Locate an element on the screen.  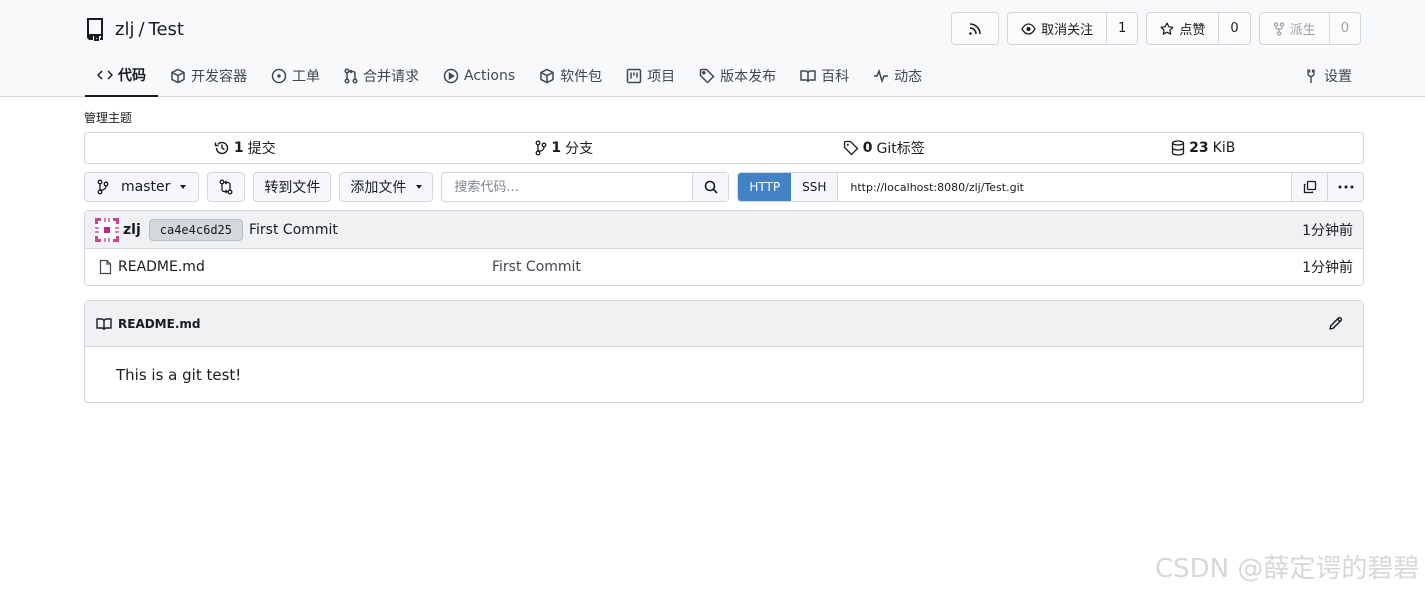
watermark-text: CSDN @薛定谔的碧碧 is located at coordinates (1287, 569).